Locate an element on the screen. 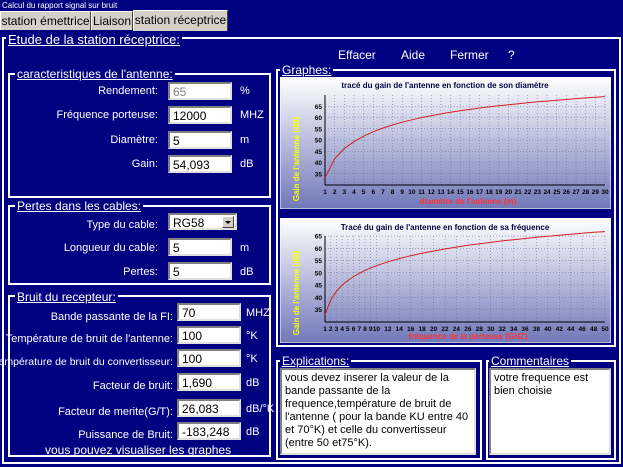  c1-y-tick-label: 55 is located at coordinates (319, 129).